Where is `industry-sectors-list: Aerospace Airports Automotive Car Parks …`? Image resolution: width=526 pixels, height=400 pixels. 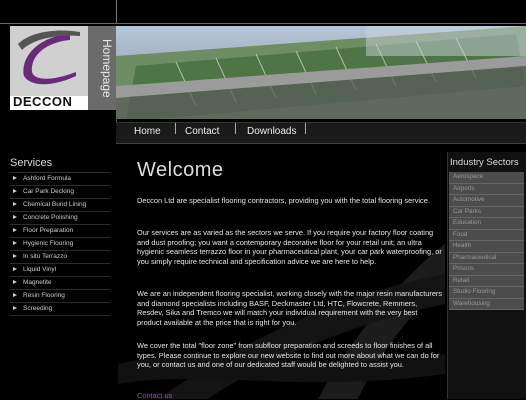 industry-sectors-list: Aerospace Airports Automotive Car Parks … is located at coordinates (486, 241).